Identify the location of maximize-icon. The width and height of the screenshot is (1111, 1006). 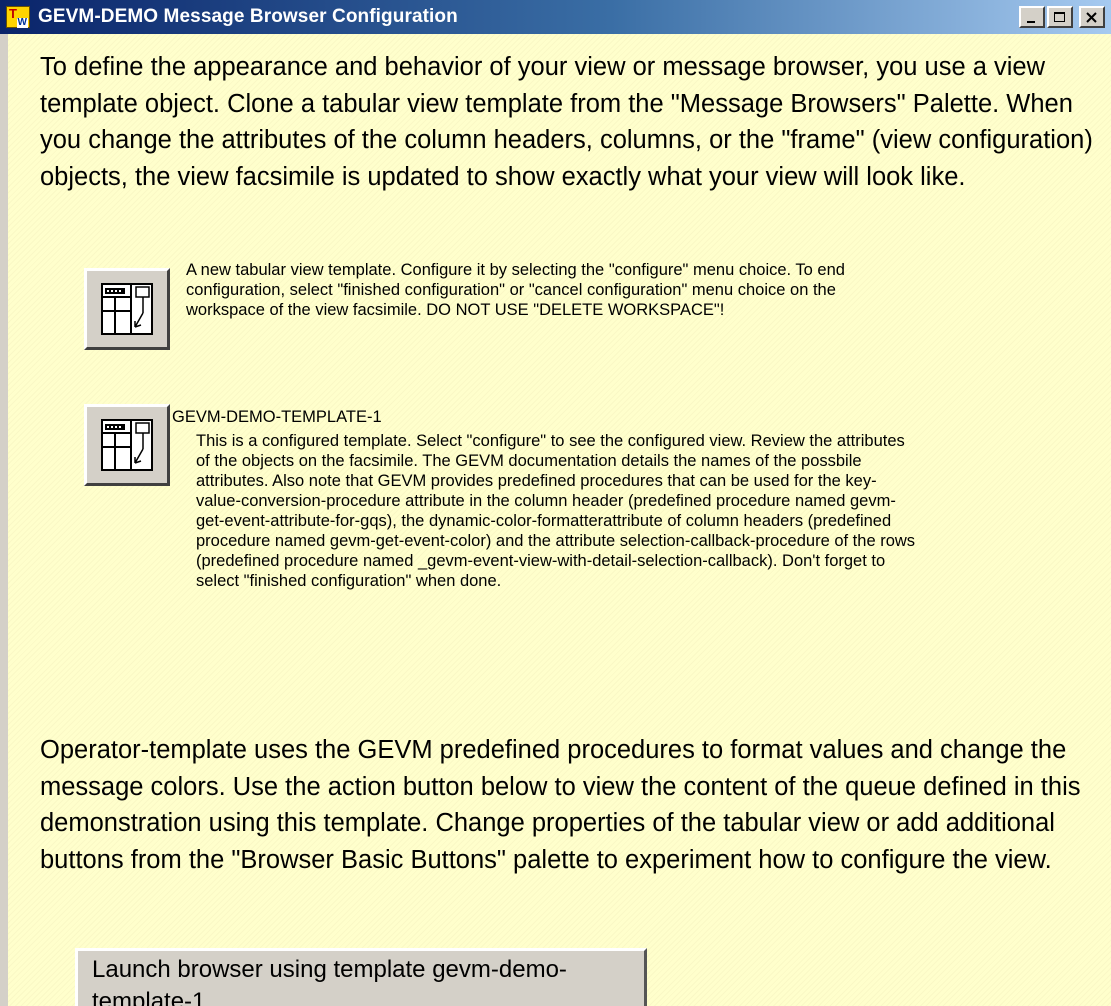
(1059, 17).